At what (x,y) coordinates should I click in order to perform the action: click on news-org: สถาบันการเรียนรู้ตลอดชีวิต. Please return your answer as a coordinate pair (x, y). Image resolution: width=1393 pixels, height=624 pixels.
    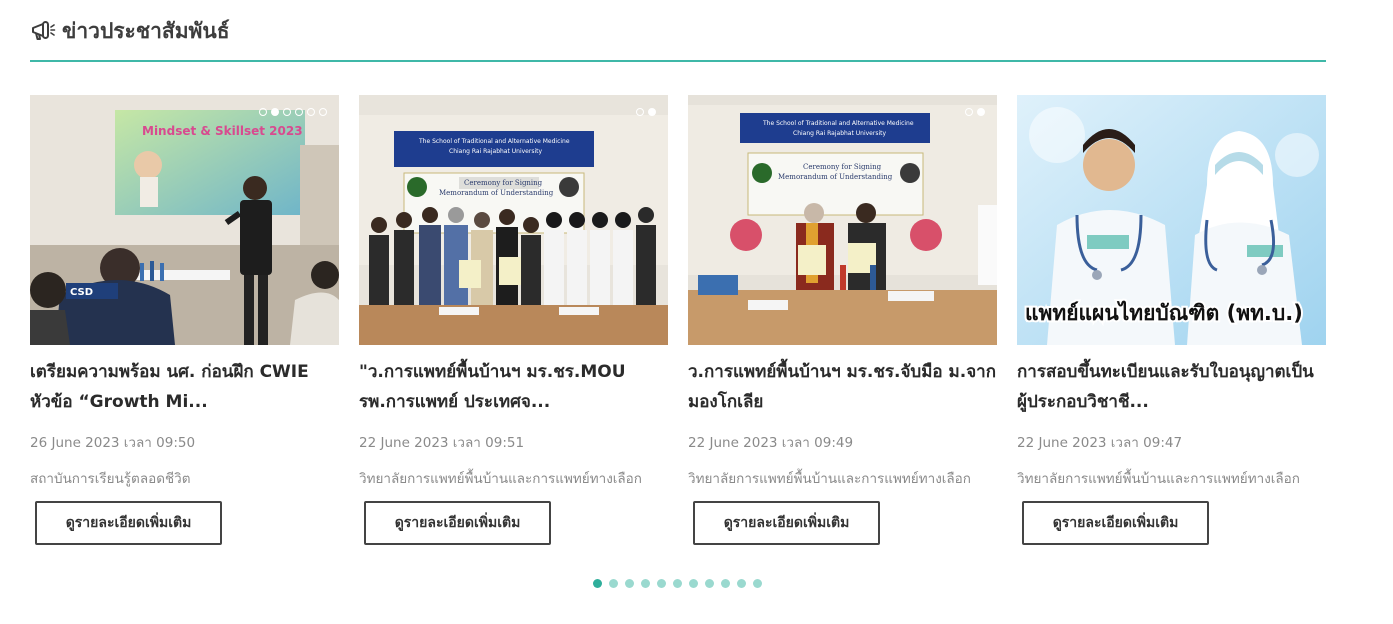
    Looking at the image, I should click on (110, 479).